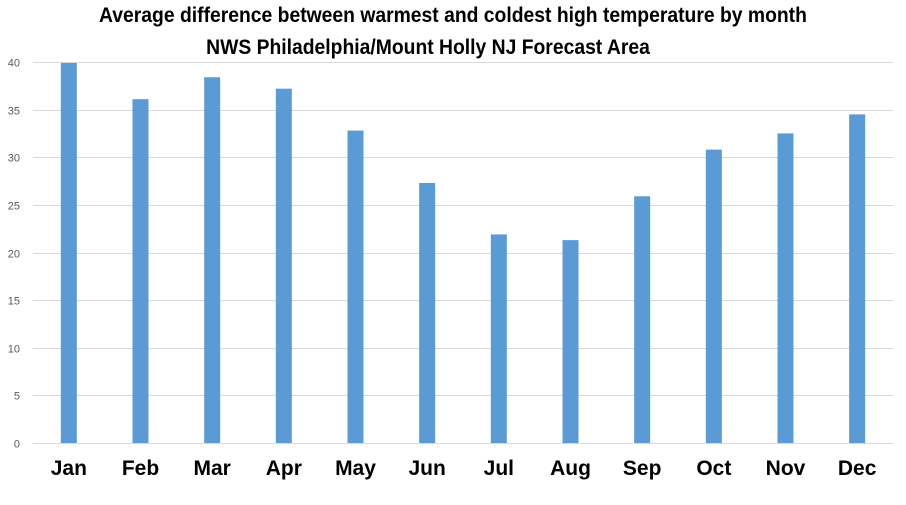 The image size is (906, 505). I want to click on bar-dec, so click(857, 278).